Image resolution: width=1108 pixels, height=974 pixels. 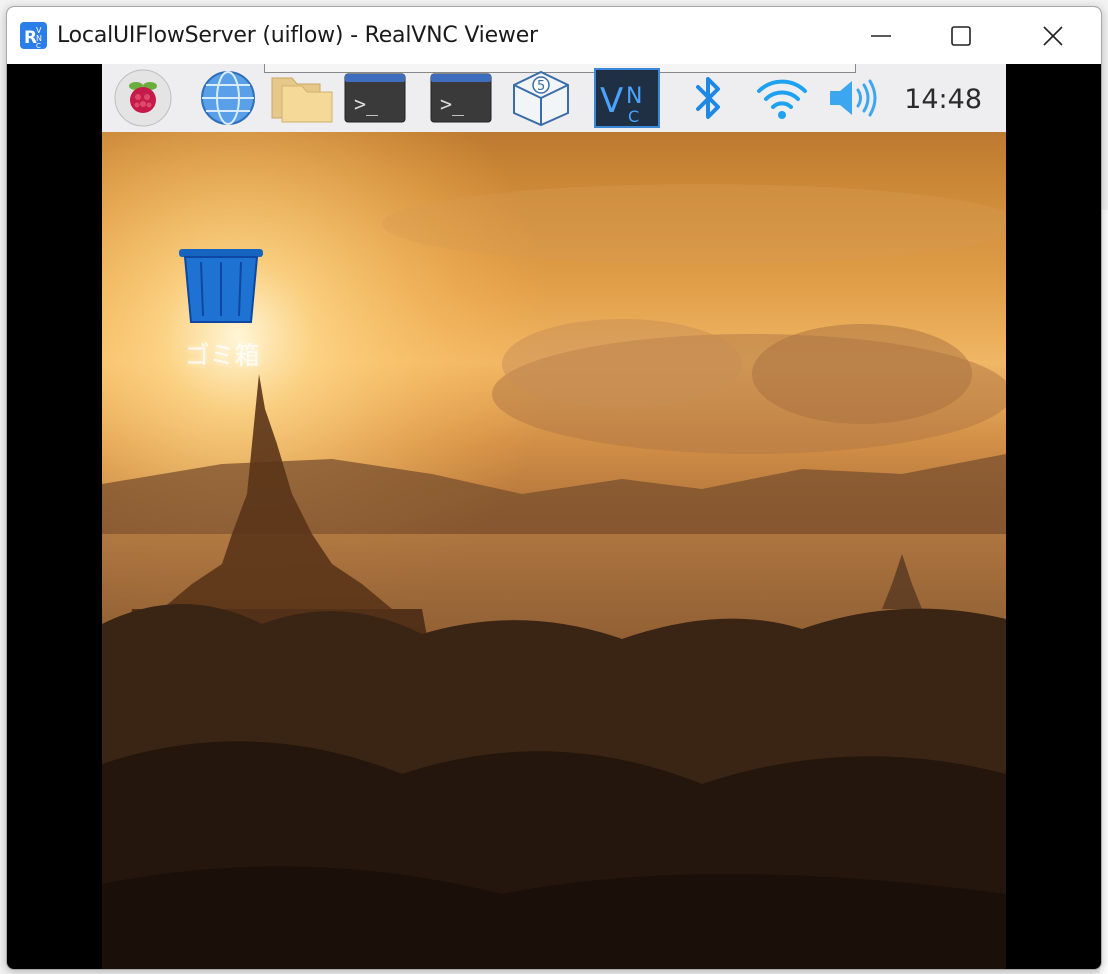 What do you see at coordinates (541, 86) in the screenshot?
I see `svg-text: 5` at bounding box center [541, 86].